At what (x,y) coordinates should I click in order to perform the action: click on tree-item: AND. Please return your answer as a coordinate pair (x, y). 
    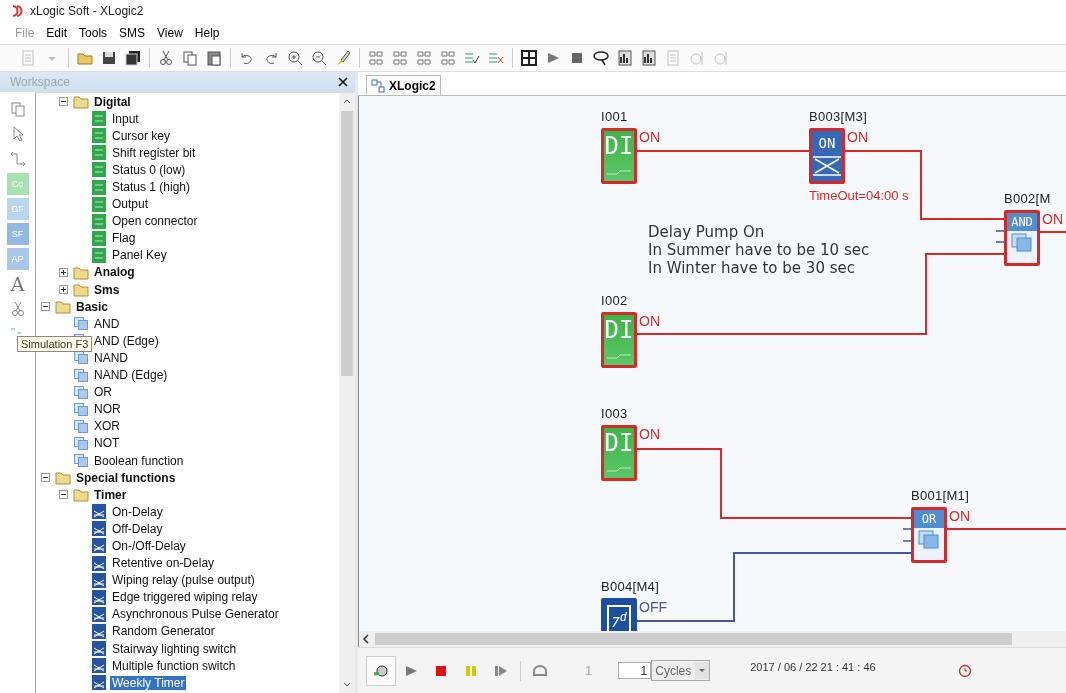
    Looking at the image, I should click on (107, 323).